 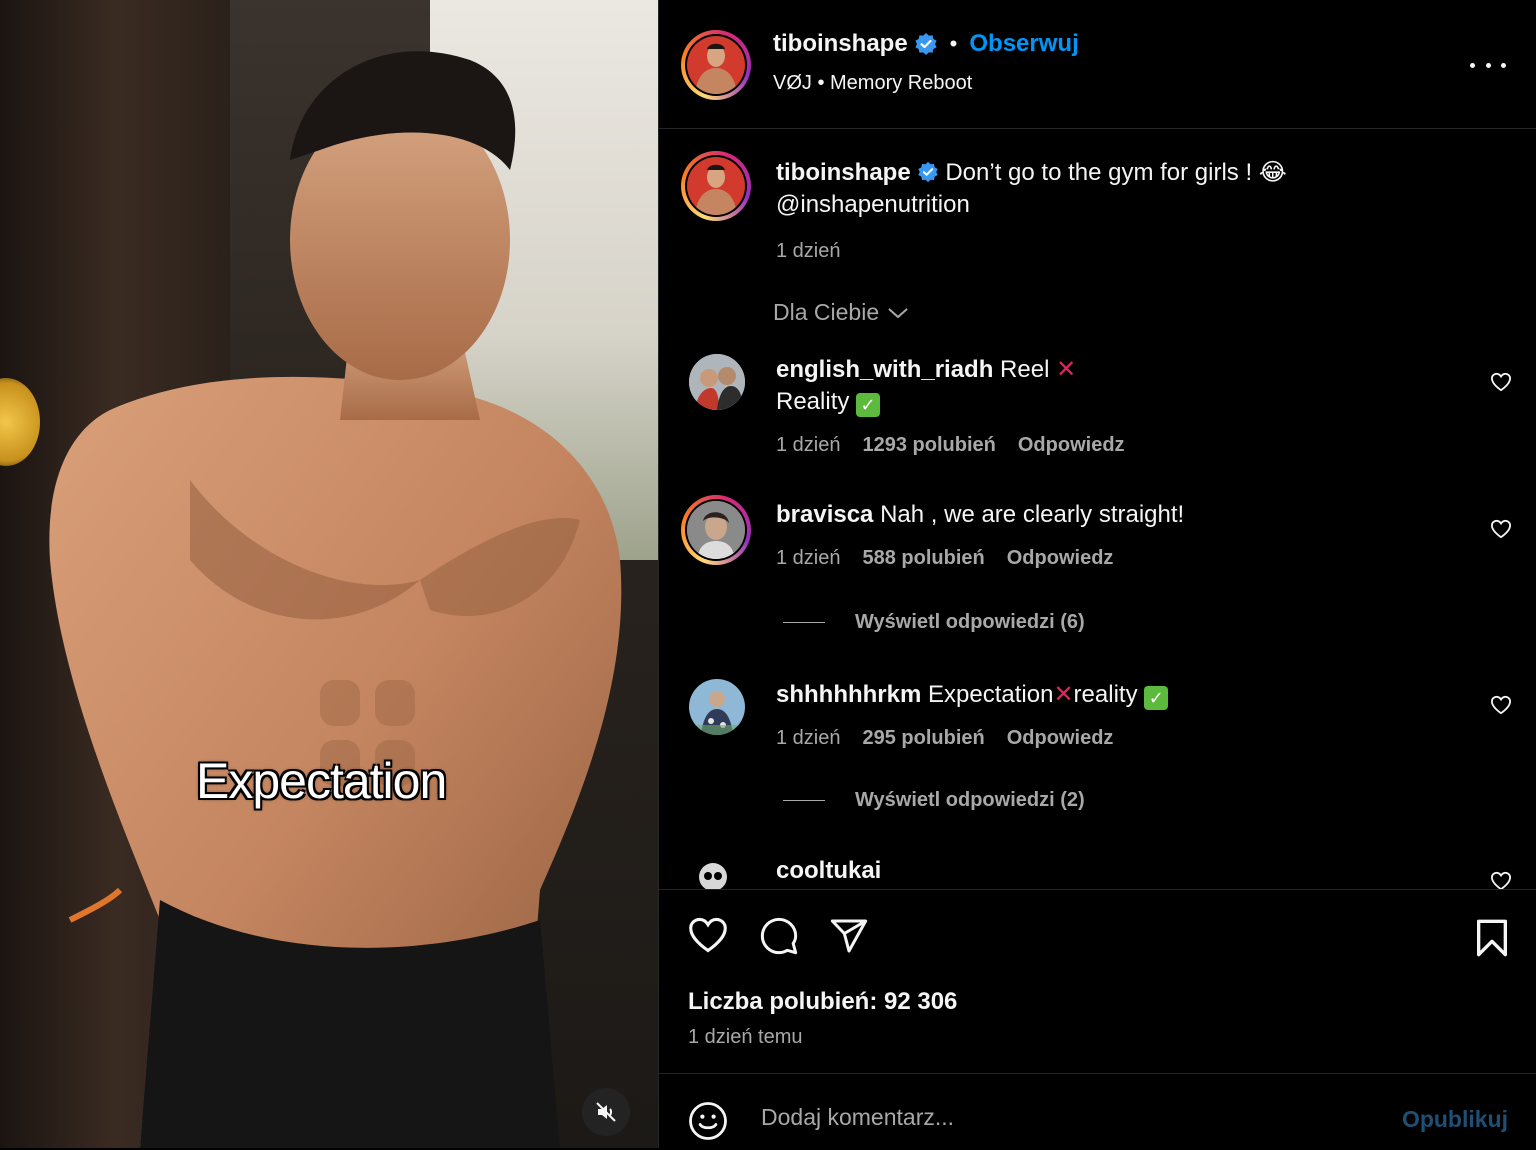 I want to click on comment-likes: 588 polubień, so click(x=924, y=558).